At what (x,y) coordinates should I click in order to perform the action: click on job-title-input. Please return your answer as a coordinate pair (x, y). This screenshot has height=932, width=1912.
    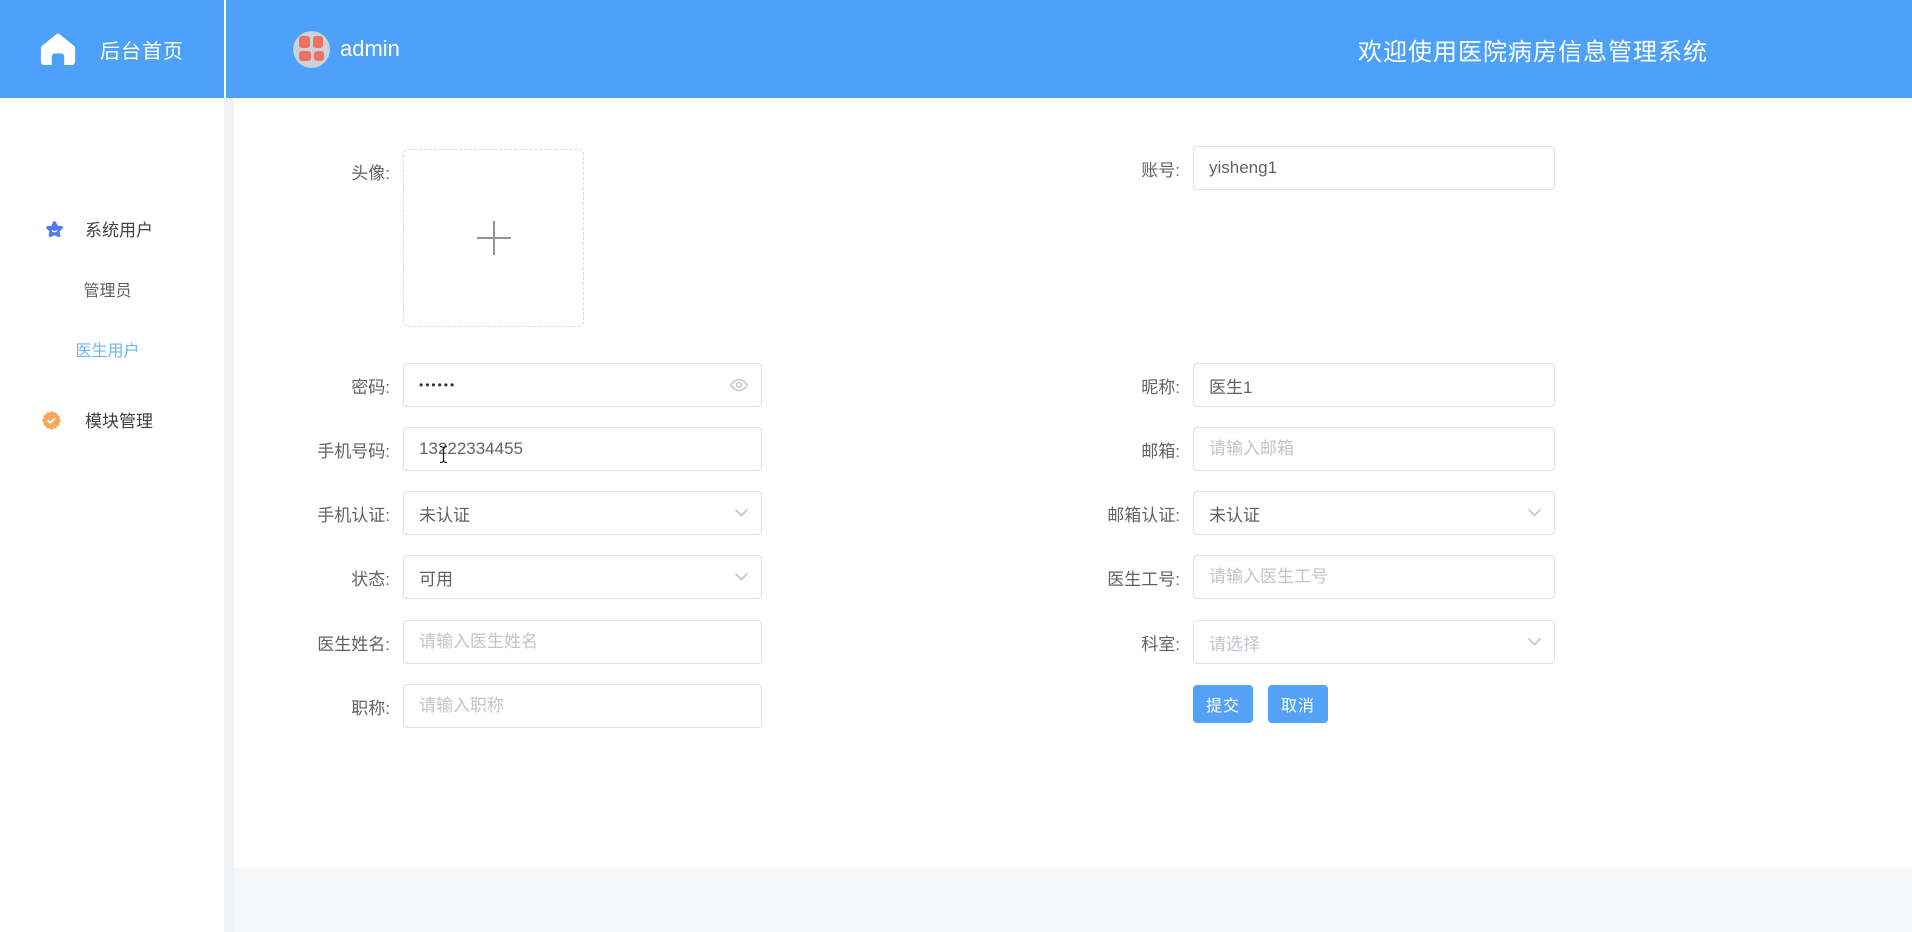
    Looking at the image, I should click on (582, 706).